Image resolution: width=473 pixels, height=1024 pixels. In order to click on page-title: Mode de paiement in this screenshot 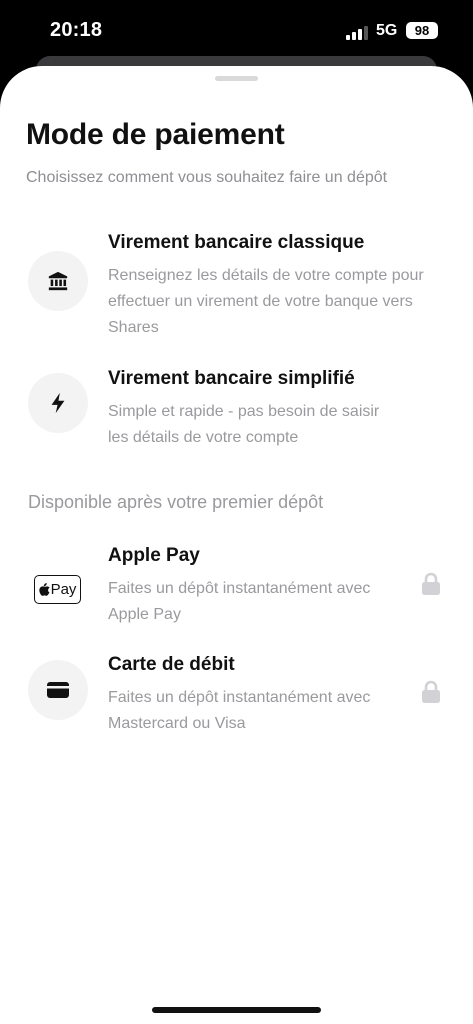, I will do `click(155, 134)`.